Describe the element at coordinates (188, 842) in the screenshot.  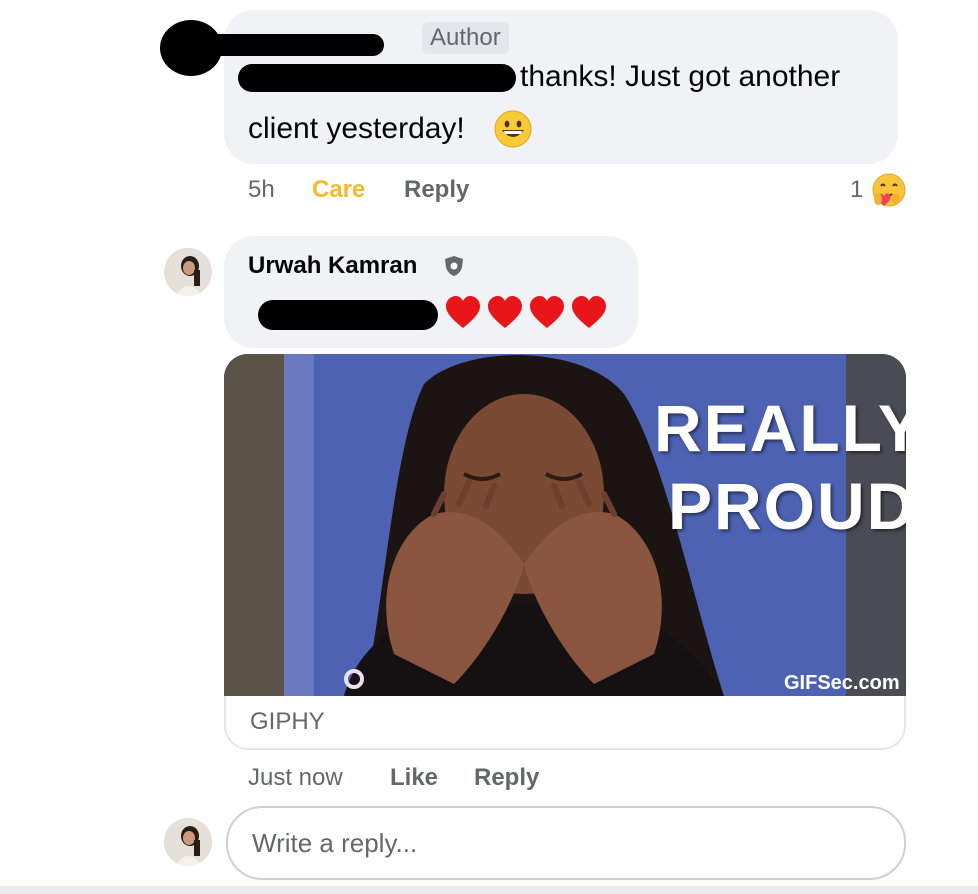
I see `current-user-avatar` at that location.